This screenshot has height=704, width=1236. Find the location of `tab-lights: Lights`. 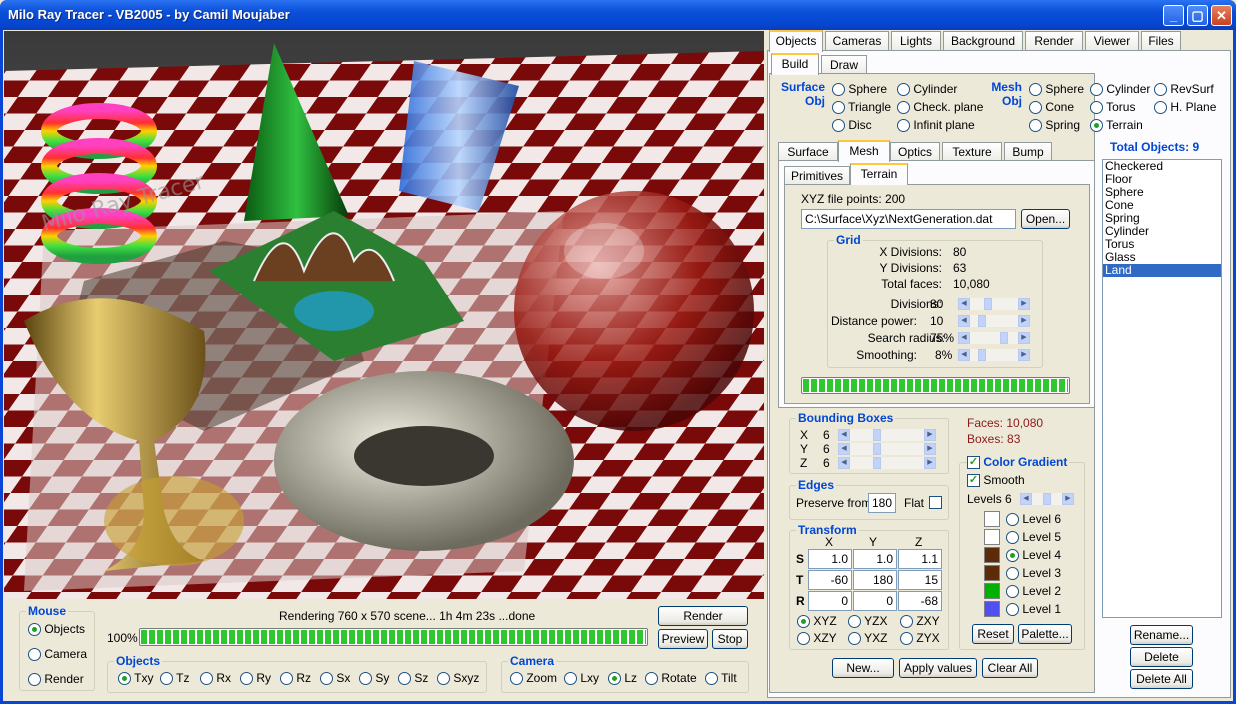

tab-lights: Lights is located at coordinates (916, 41).